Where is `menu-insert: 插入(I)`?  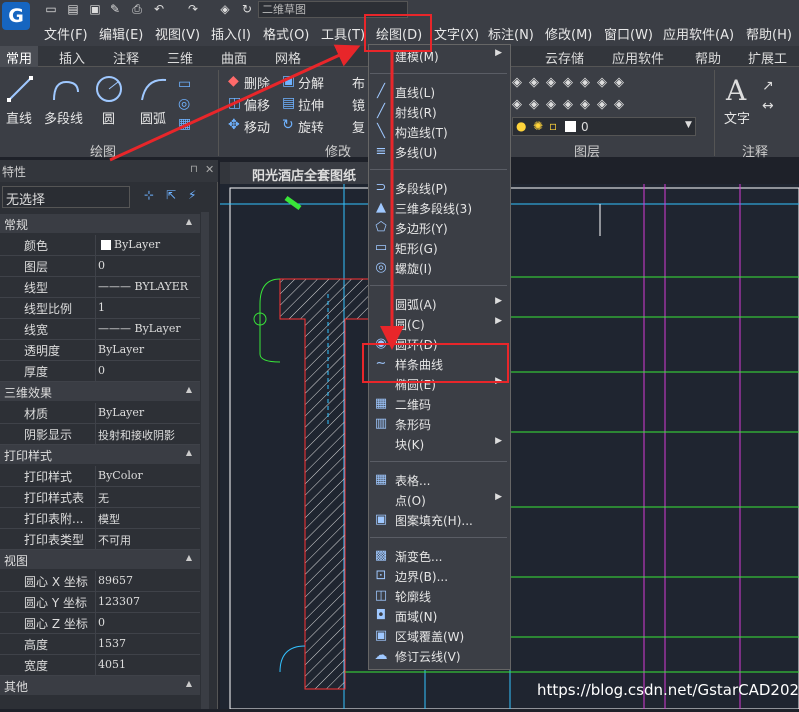
menu-insert: 插入(I) is located at coordinates (231, 33).